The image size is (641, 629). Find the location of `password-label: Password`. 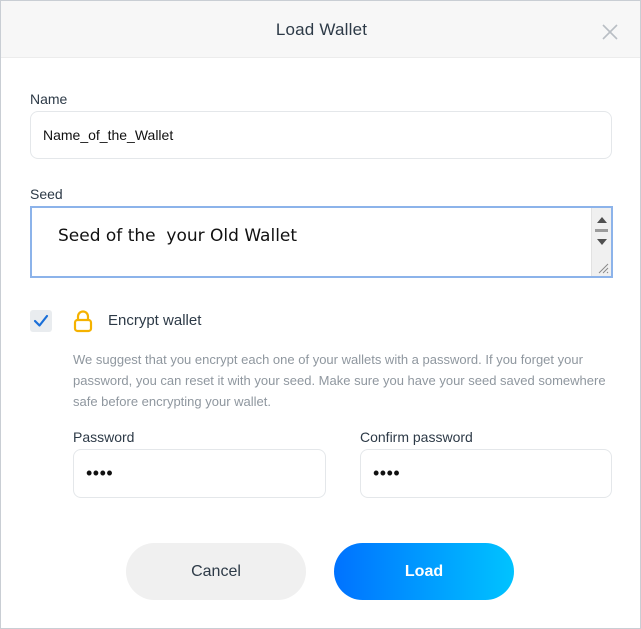

password-label: Password is located at coordinates (104, 437).